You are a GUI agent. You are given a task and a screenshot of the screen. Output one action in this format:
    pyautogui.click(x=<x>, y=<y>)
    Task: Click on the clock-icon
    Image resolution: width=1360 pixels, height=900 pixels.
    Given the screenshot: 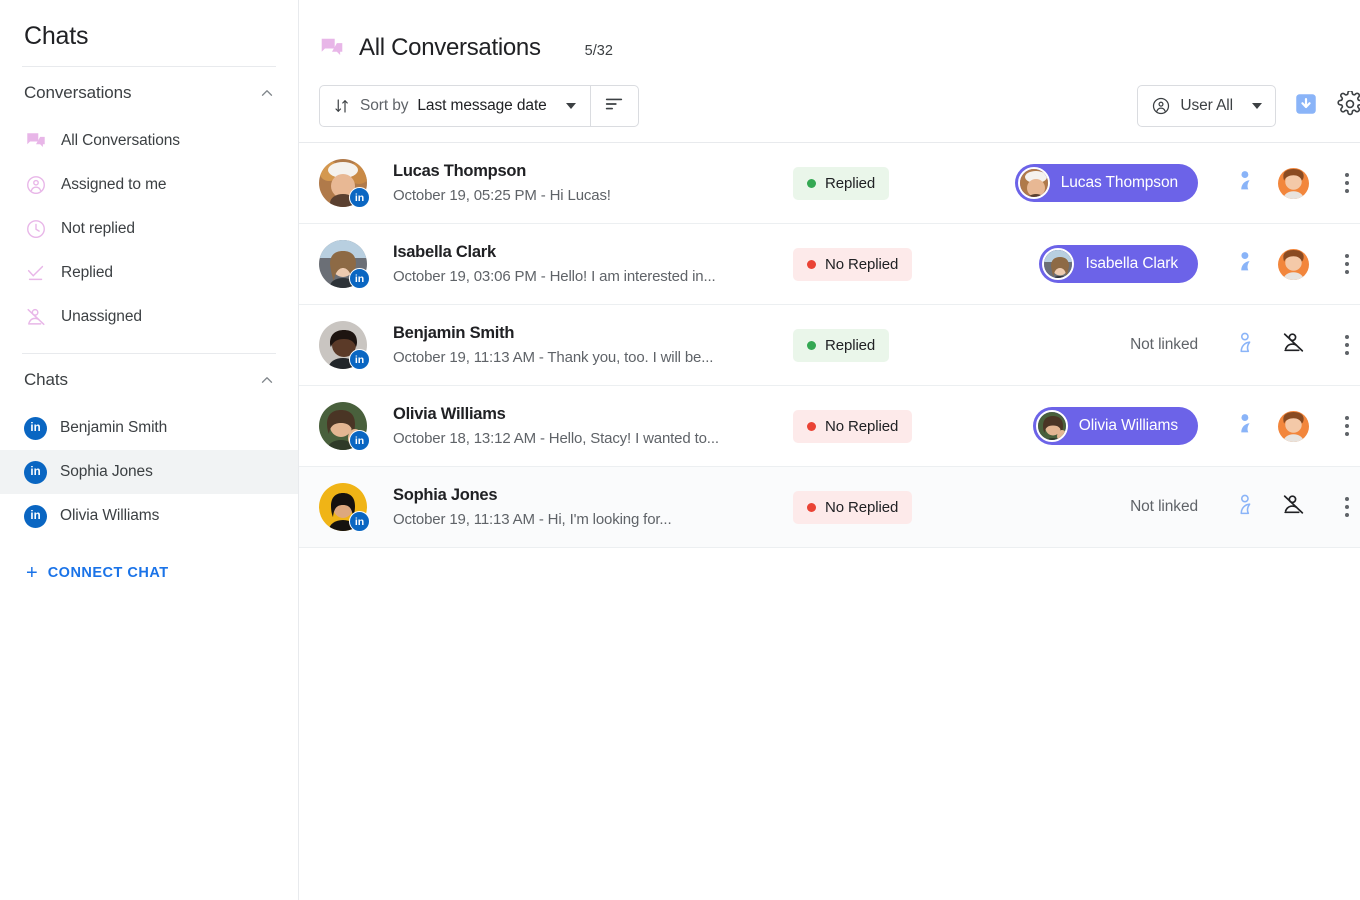 What is the action you would take?
    pyautogui.click(x=36, y=229)
    